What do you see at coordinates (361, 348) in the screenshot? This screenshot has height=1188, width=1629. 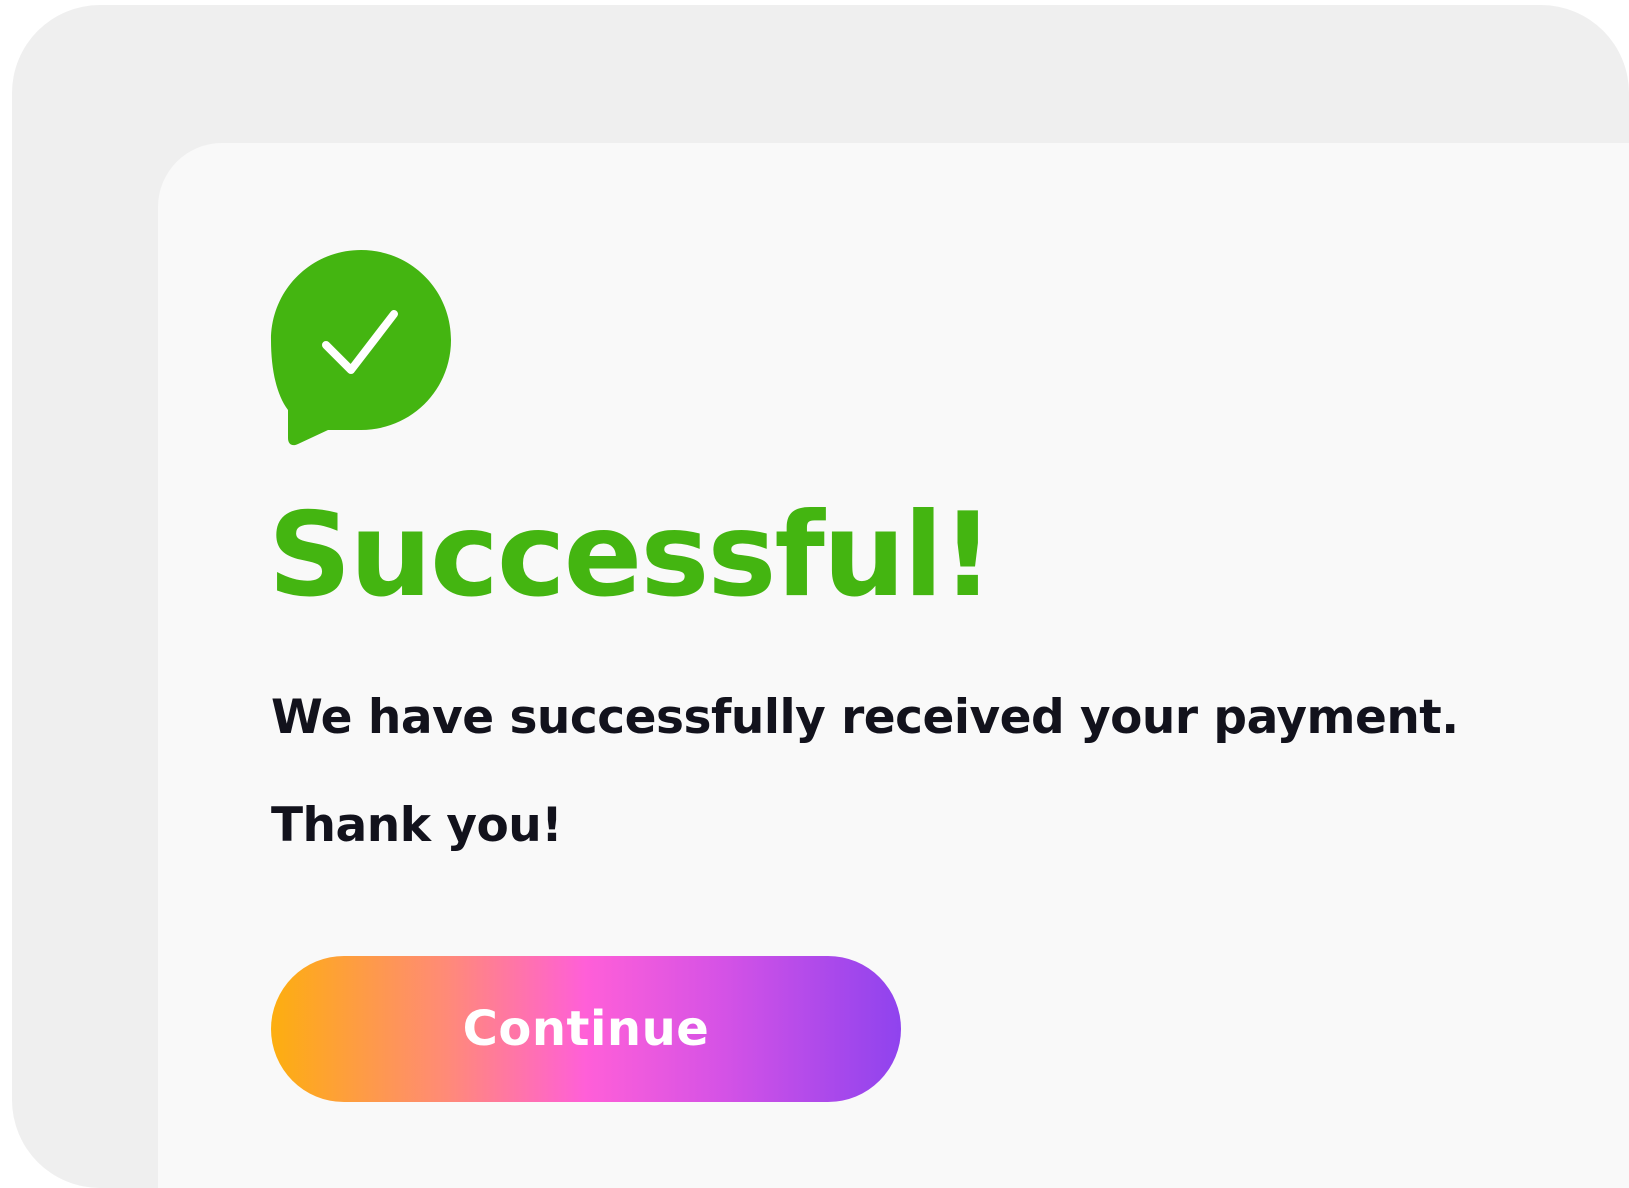 I see `chat-bubble-check-icon` at bounding box center [361, 348].